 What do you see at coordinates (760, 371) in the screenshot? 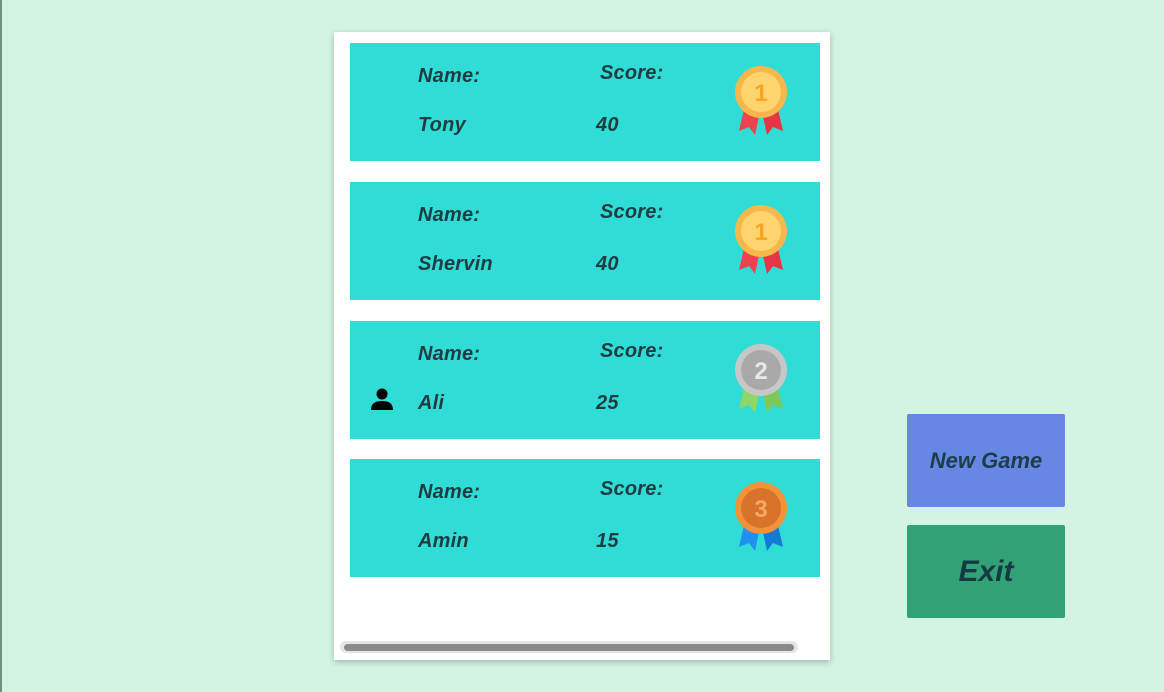
I see `svg-text: 2` at bounding box center [760, 371].